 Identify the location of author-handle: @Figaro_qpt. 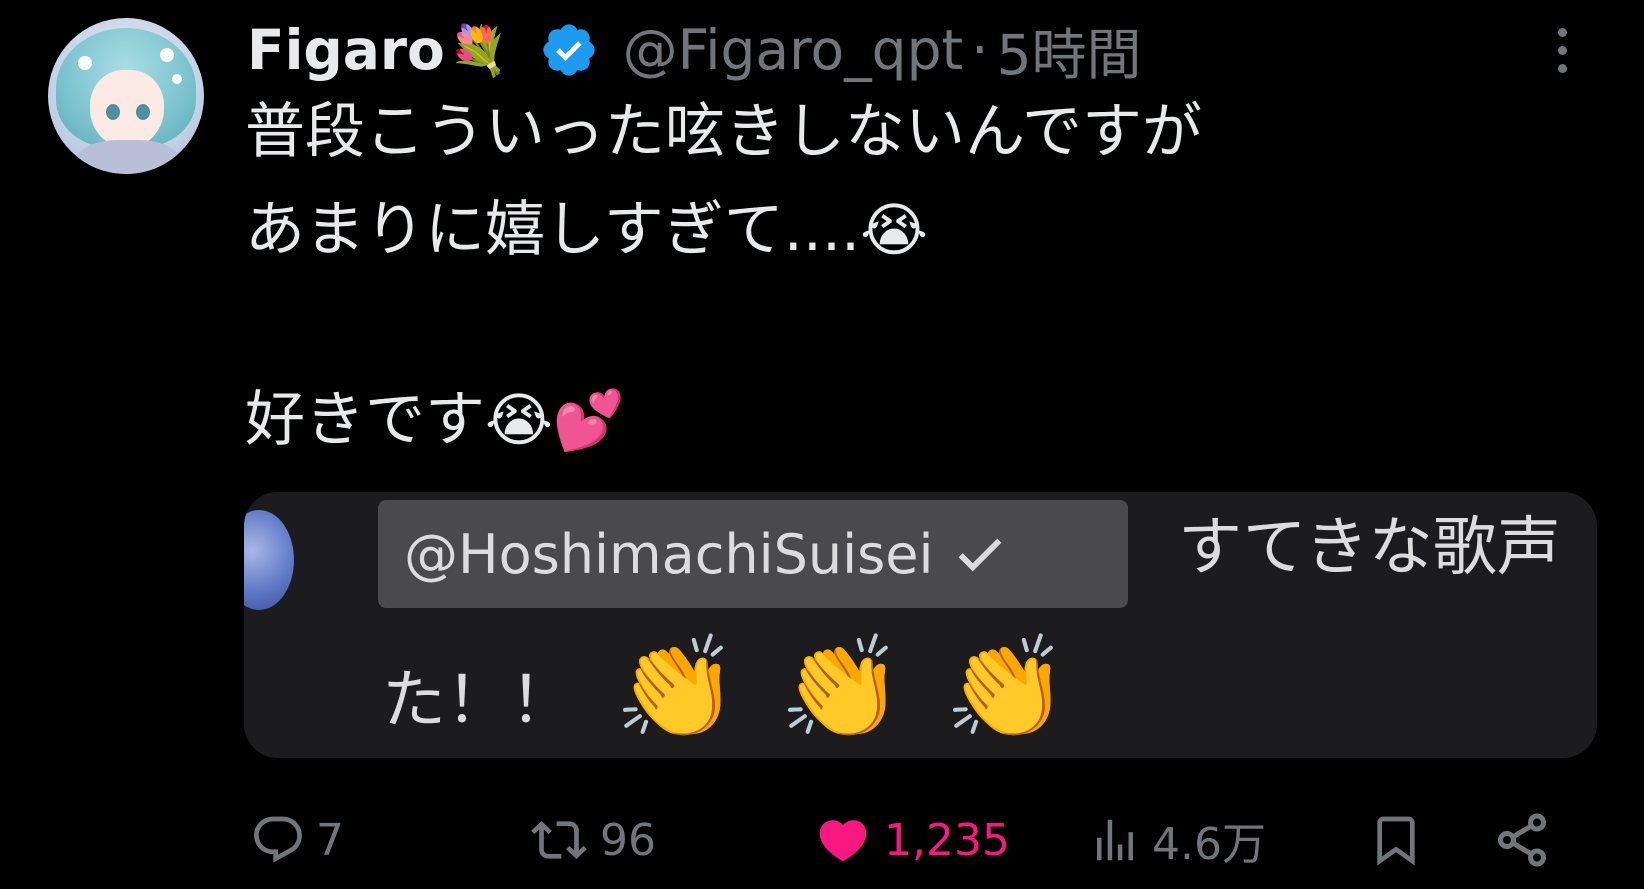
(793, 50).